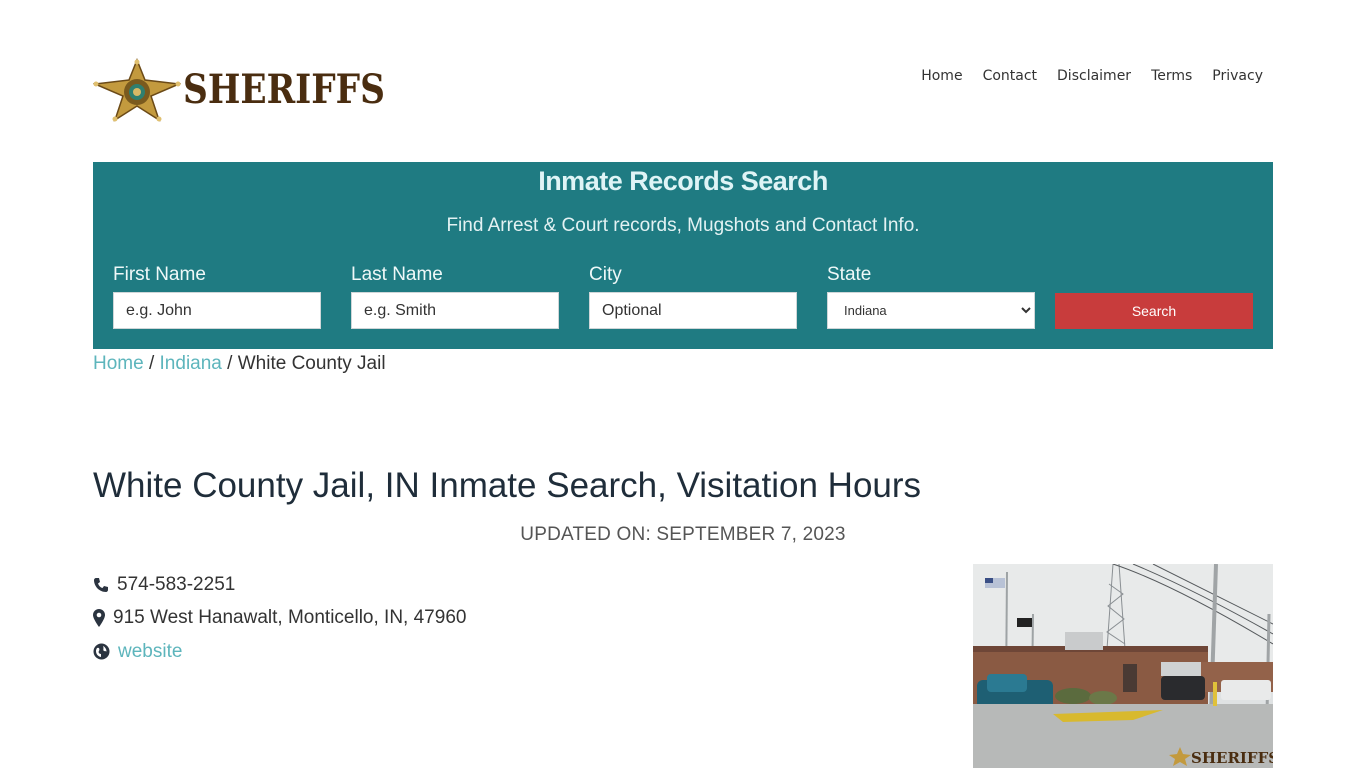 Image resolution: width=1366 pixels, height=768 pixels. What do you see at coordinates (397, 274) in the screenshot?
I see `last-name-label: Last Name` at bounding box center [397, 274].